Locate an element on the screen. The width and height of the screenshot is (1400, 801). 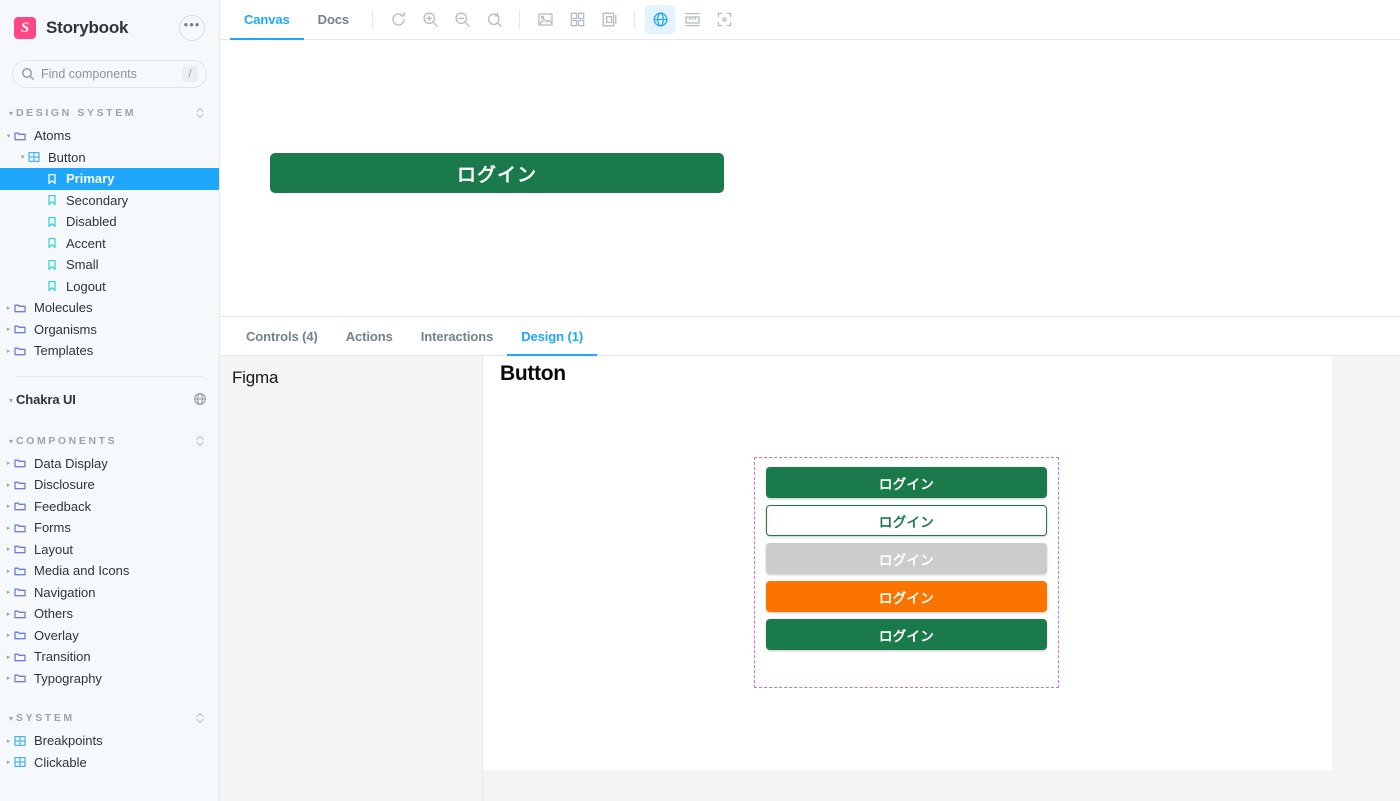
sidebar-item-others: ▸ Others is located at coordinates (109, 614).